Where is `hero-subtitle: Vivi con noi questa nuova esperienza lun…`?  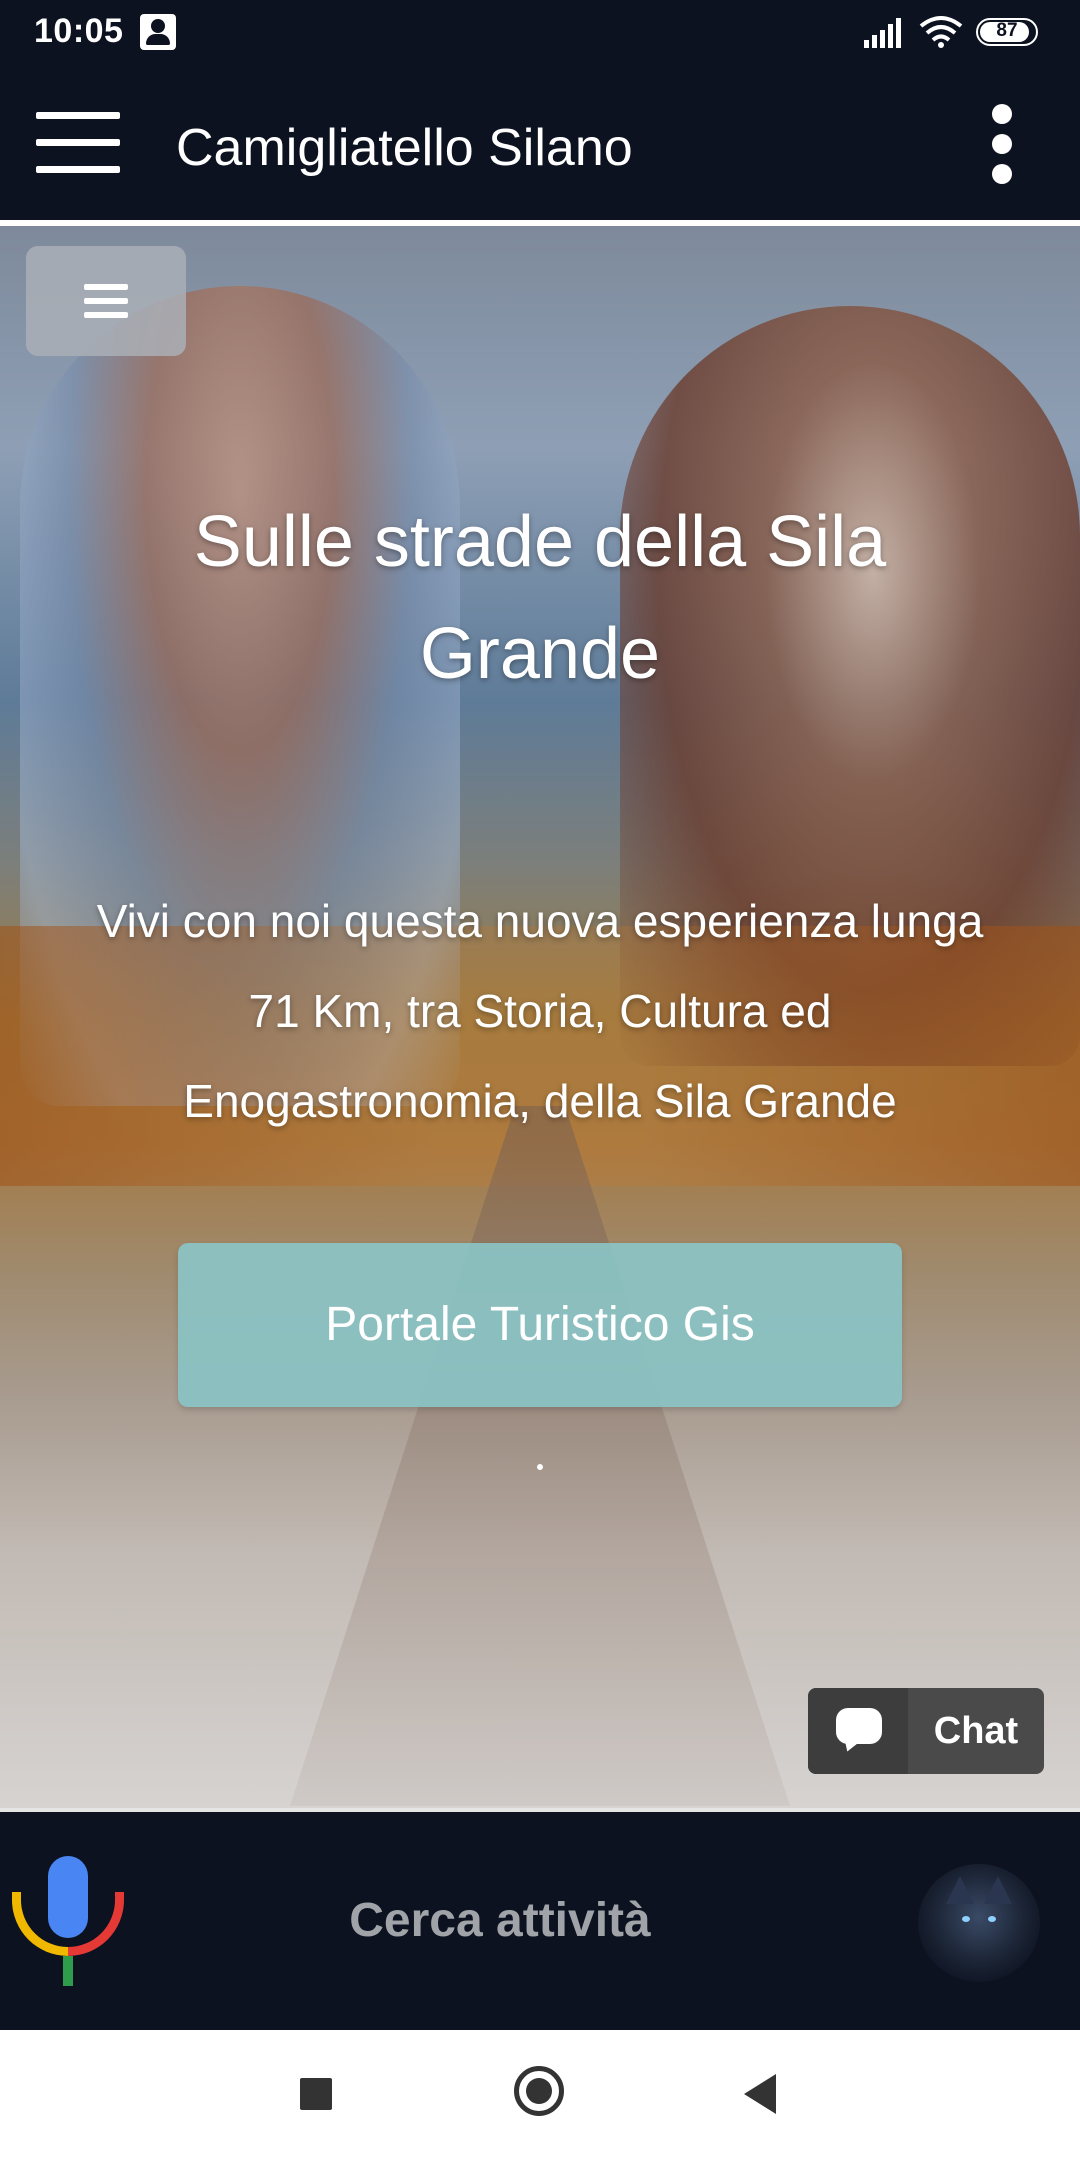
hero-subtitle: Vivi con noi questa nuova esperienza lun… is located at coordinates (540, 1011).